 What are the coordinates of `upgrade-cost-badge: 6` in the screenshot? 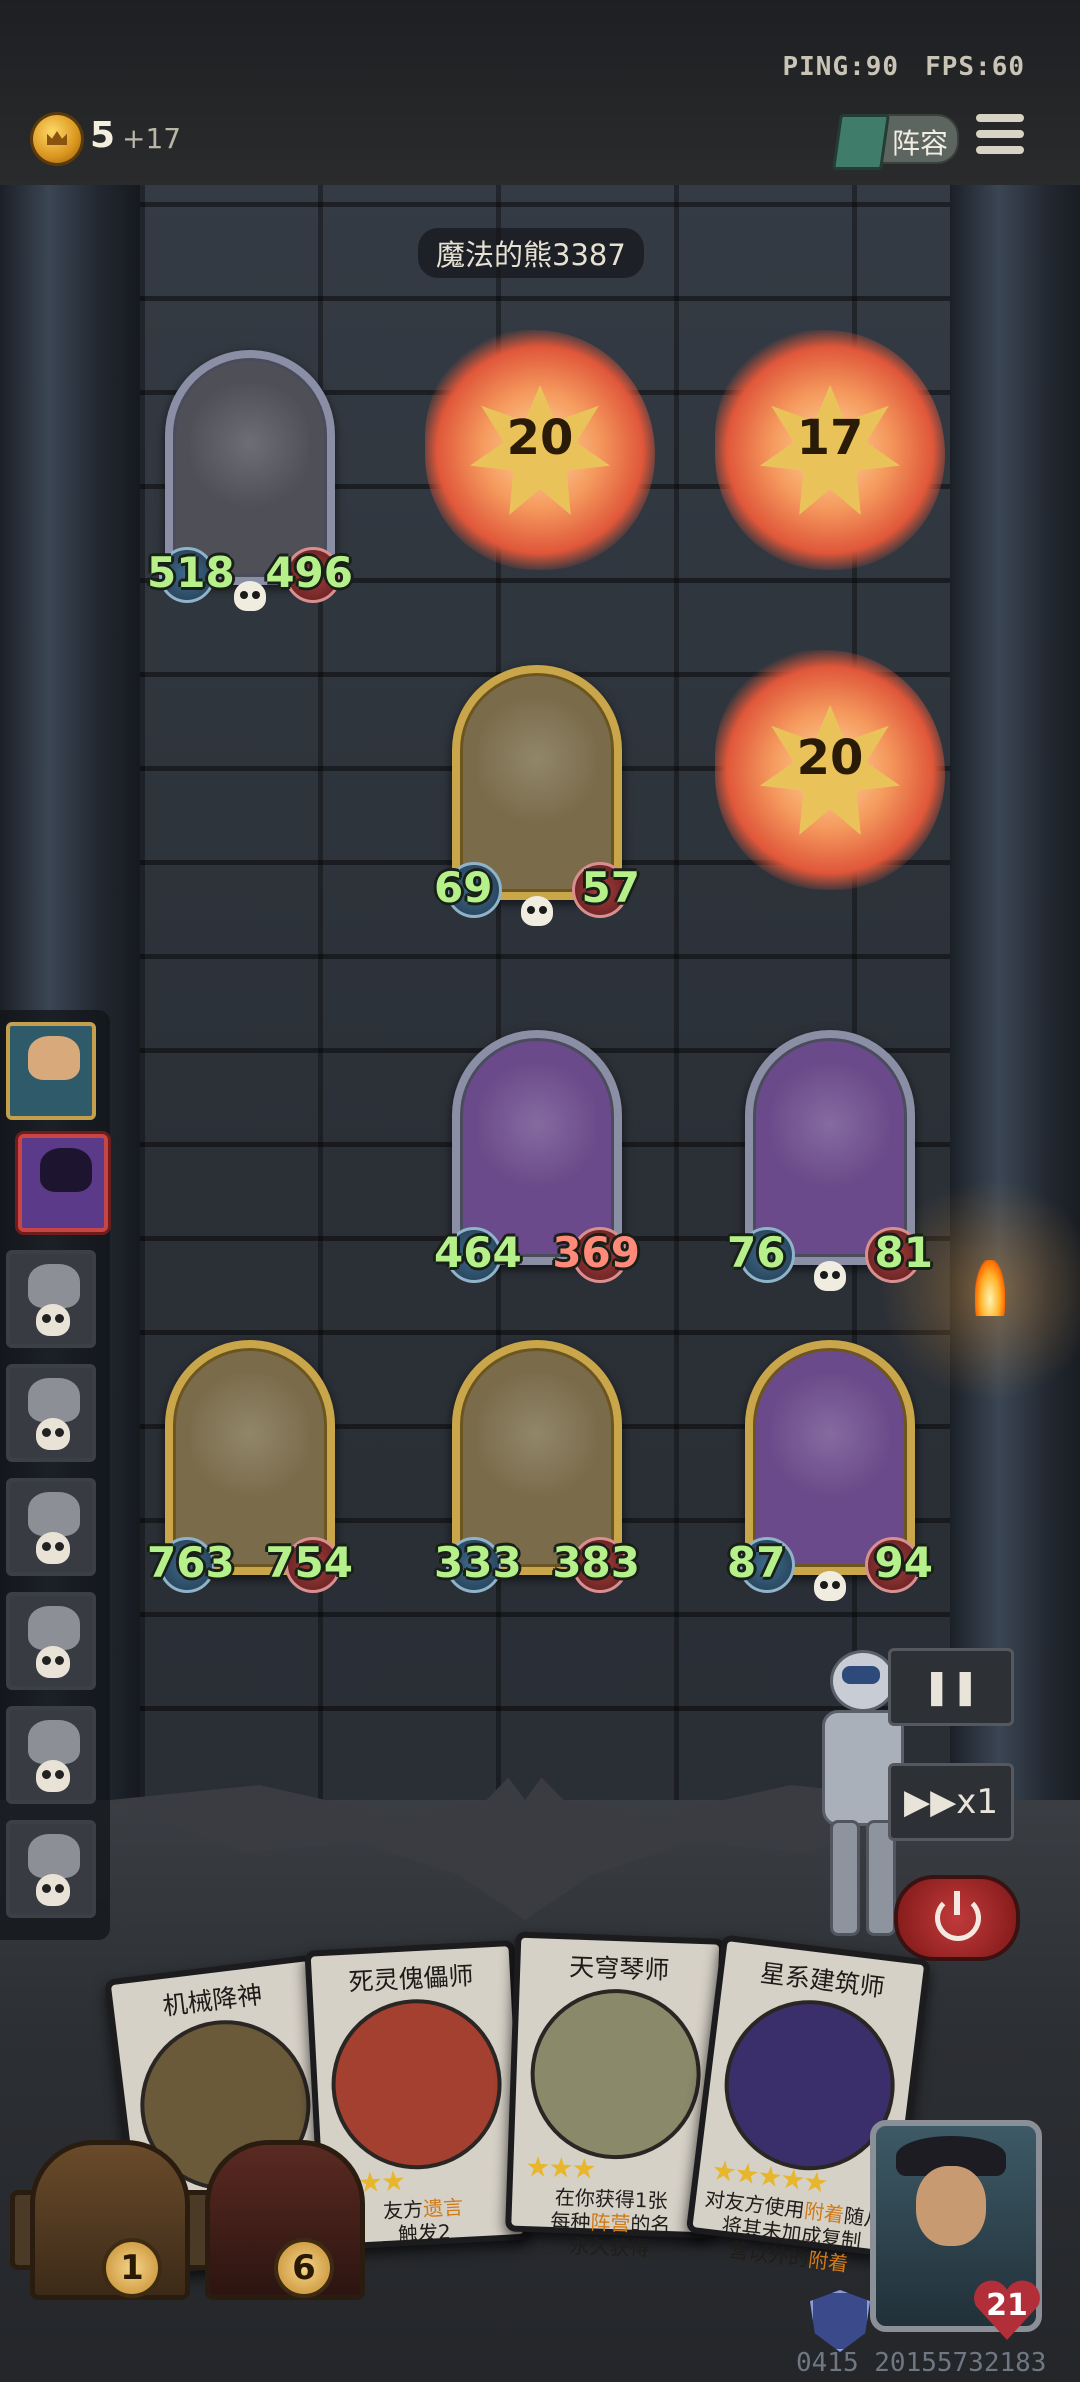 It's located at (304, 2268).